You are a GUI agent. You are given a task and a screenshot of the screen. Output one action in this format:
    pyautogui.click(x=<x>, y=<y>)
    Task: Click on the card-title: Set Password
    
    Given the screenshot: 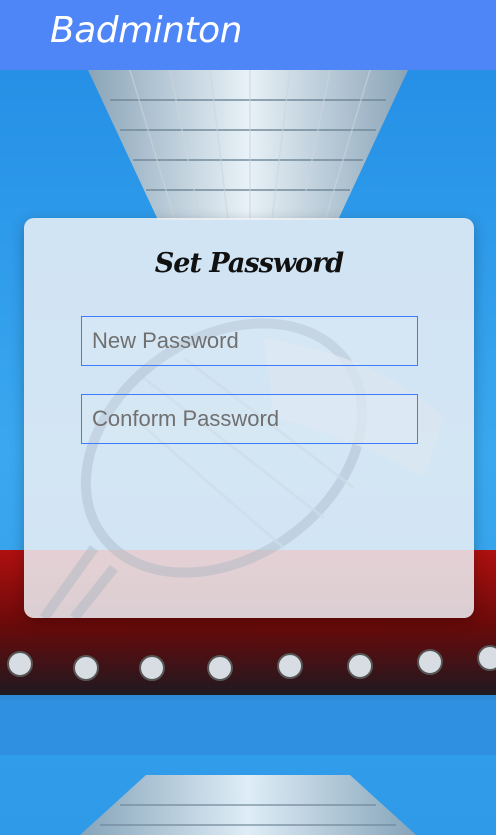 What is the action you would take?
    pyautogui.click(x=249, y=263)
    